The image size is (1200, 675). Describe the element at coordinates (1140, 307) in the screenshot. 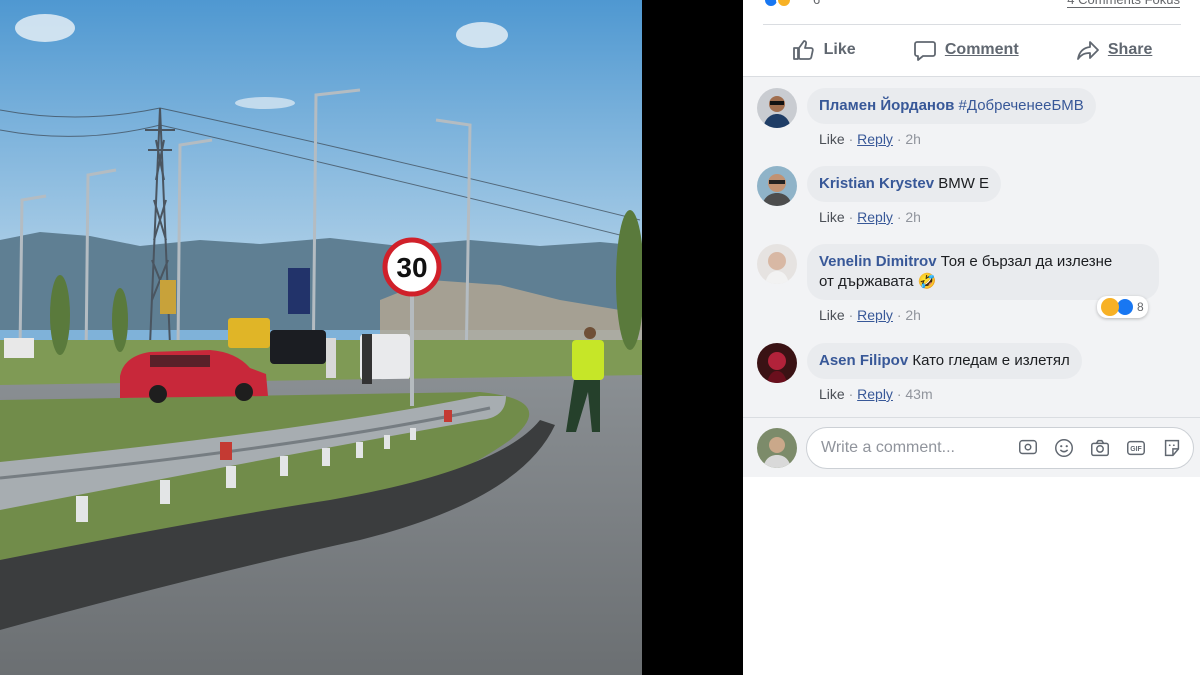

I see `comment-reaction-count: 8` at that location.